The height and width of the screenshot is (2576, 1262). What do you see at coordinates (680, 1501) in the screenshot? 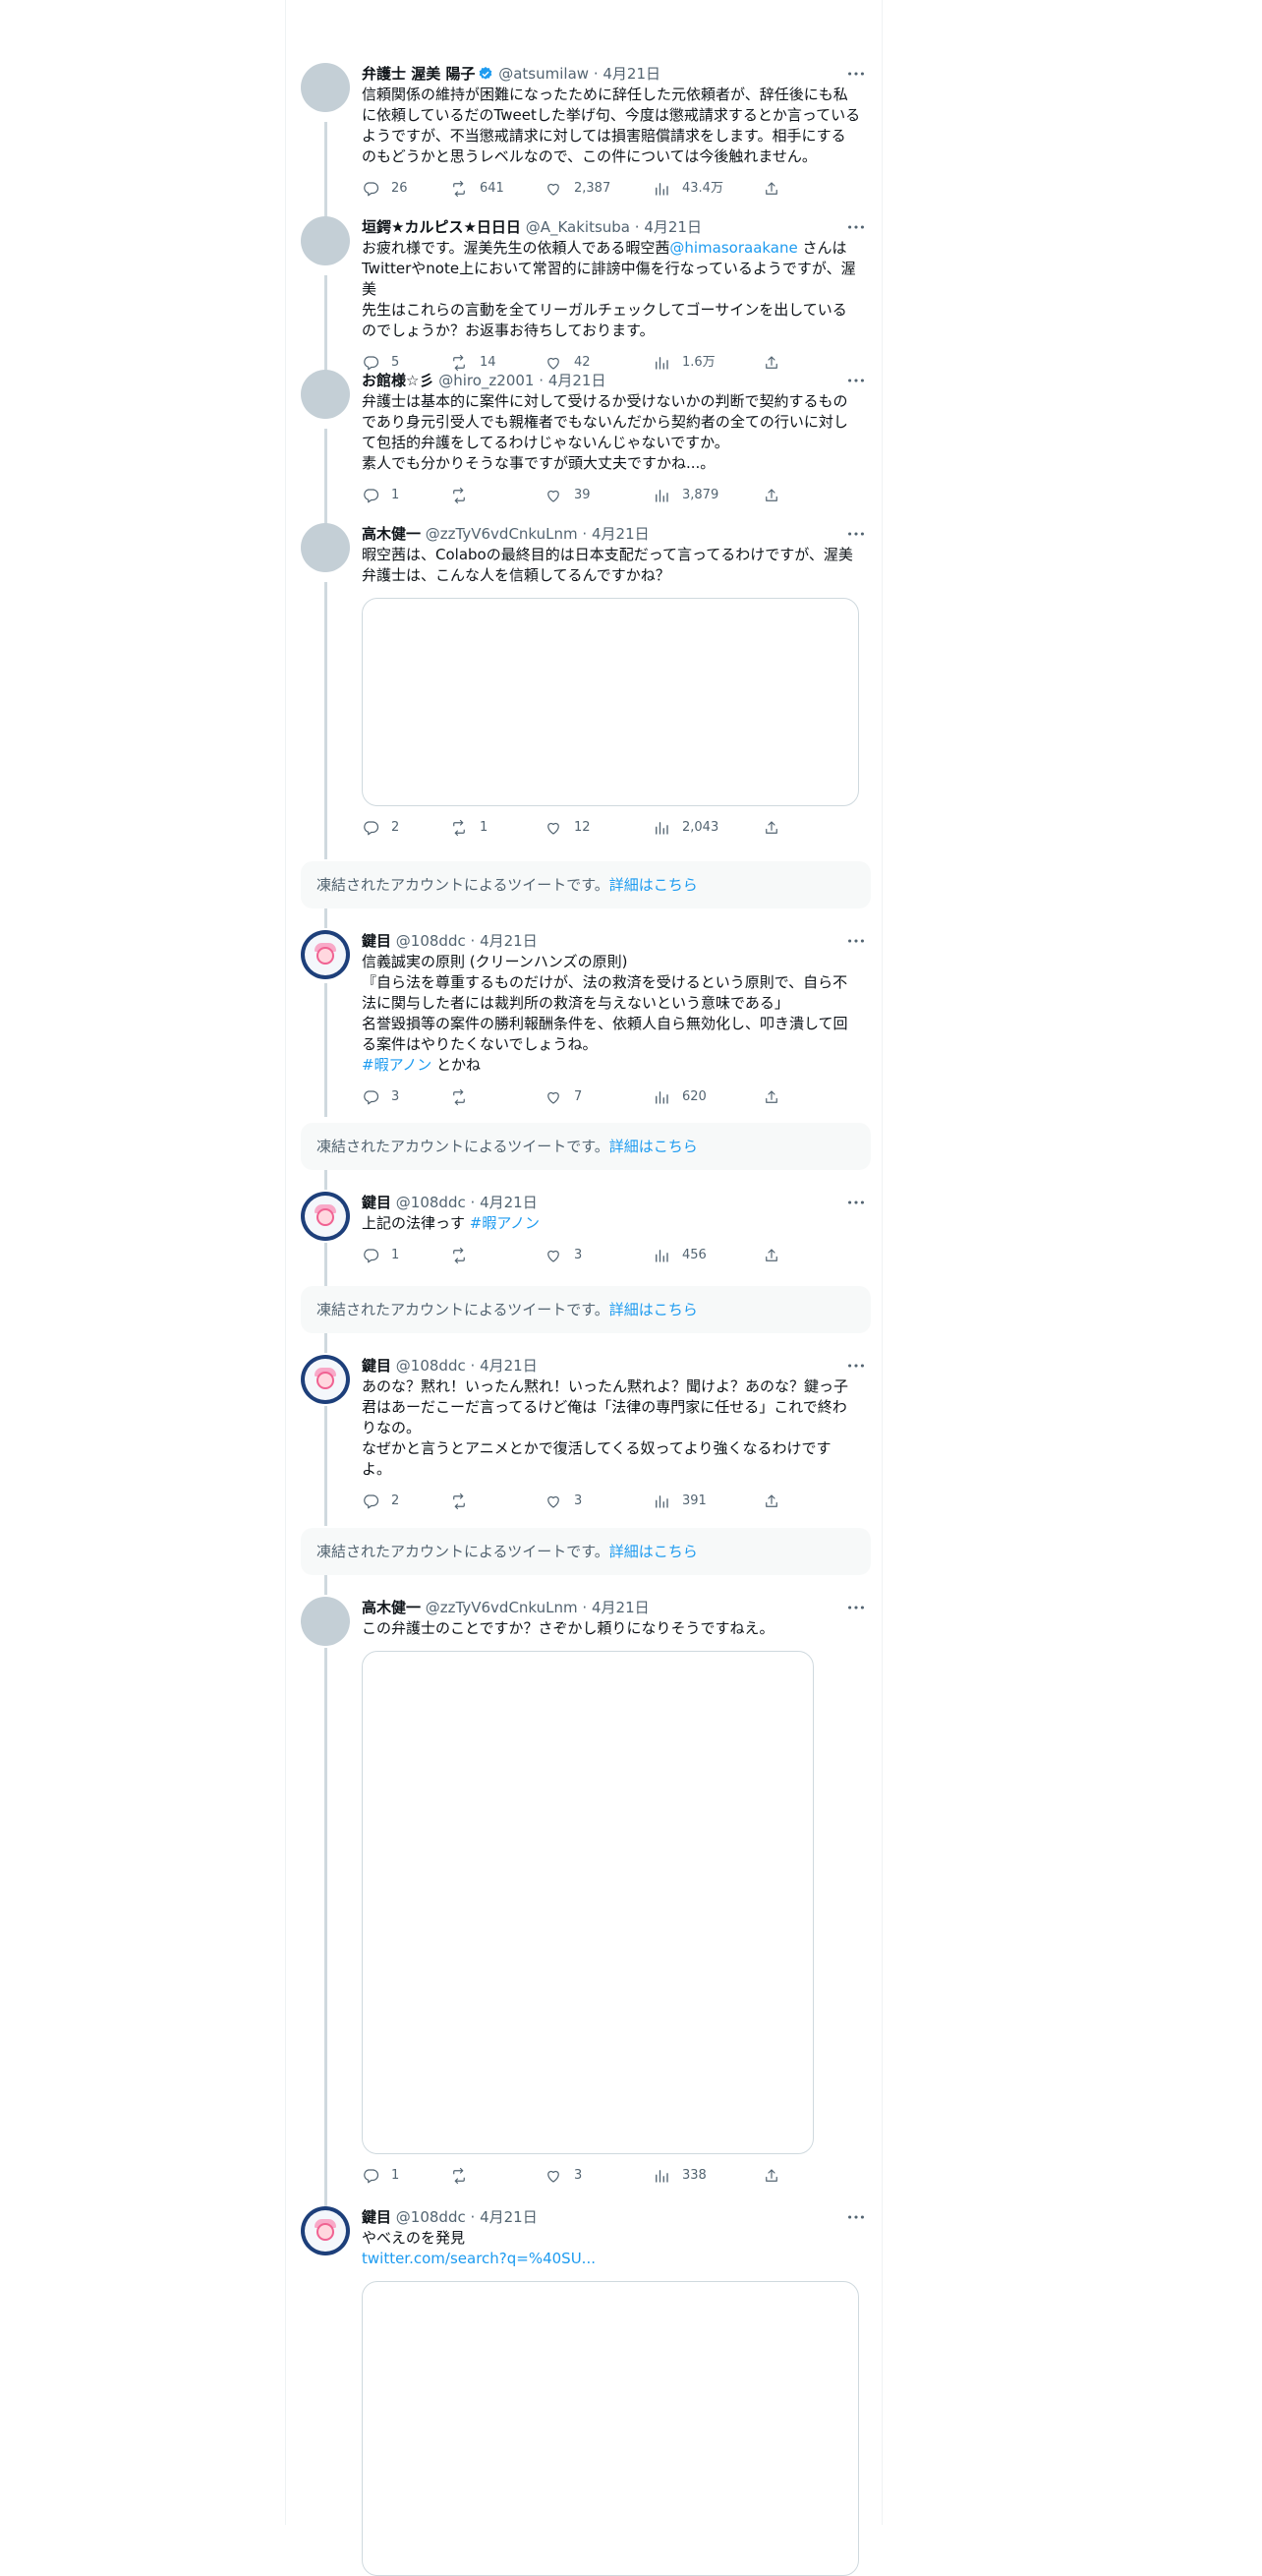
I see `views-button: 391` at bounding box center [680, 1501].